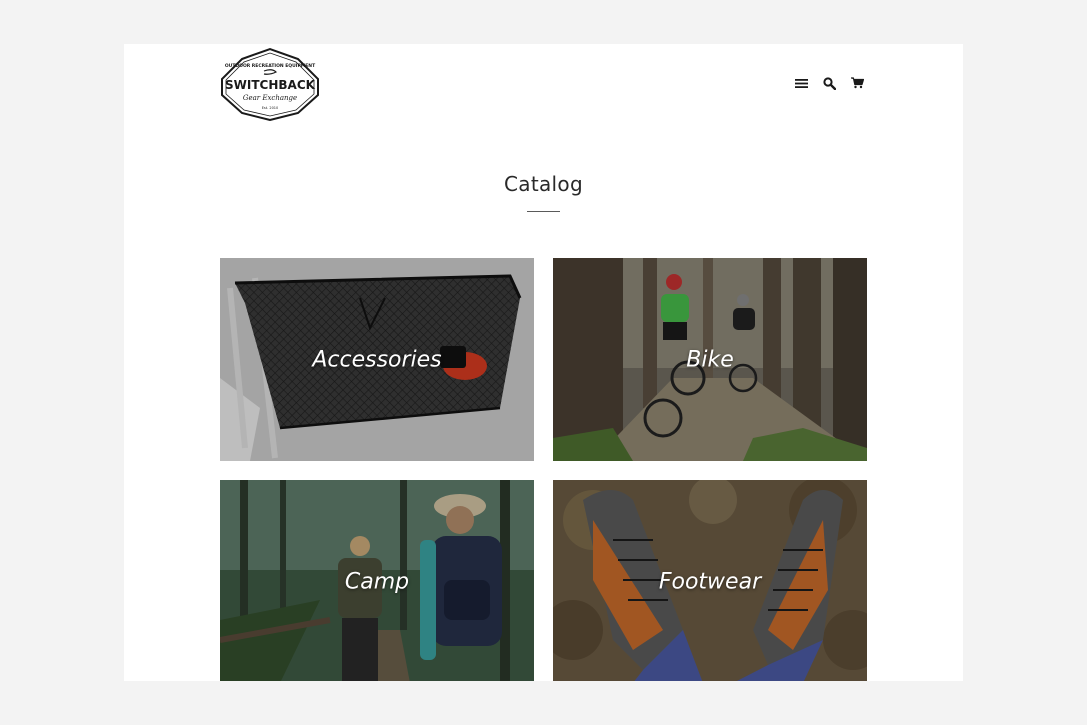 The width and height of the screenshot is (1087, 725). I want to click on logo-name: SWITCHBACK, so click(270, 85).